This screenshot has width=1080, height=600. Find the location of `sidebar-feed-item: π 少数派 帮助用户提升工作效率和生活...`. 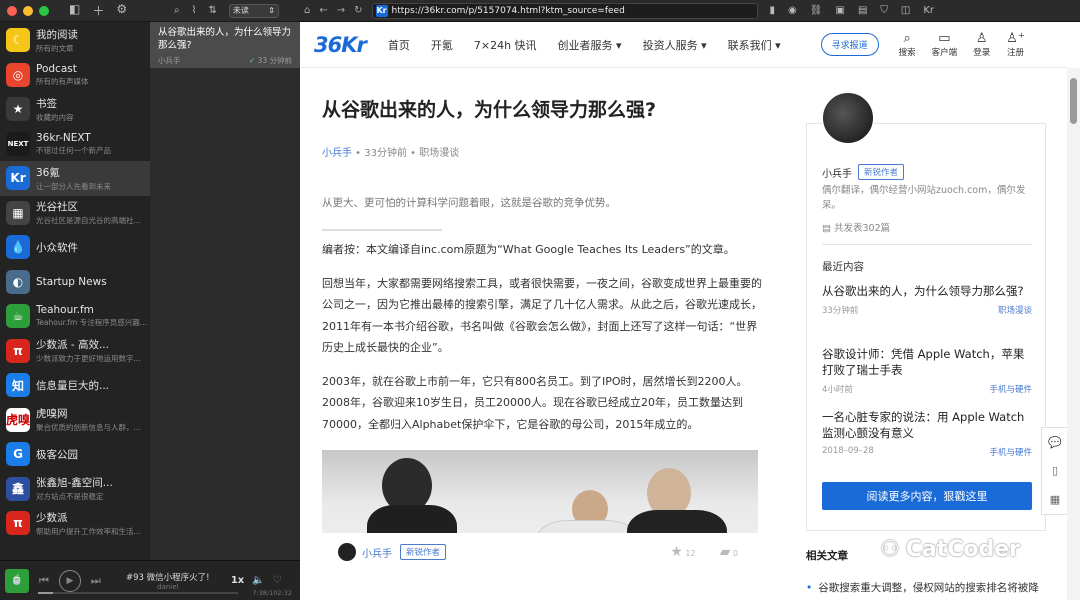

sidebar-feed-item: π 少数派 帮助用户提升工作效率和生活... is located at coordinates (75, 523).